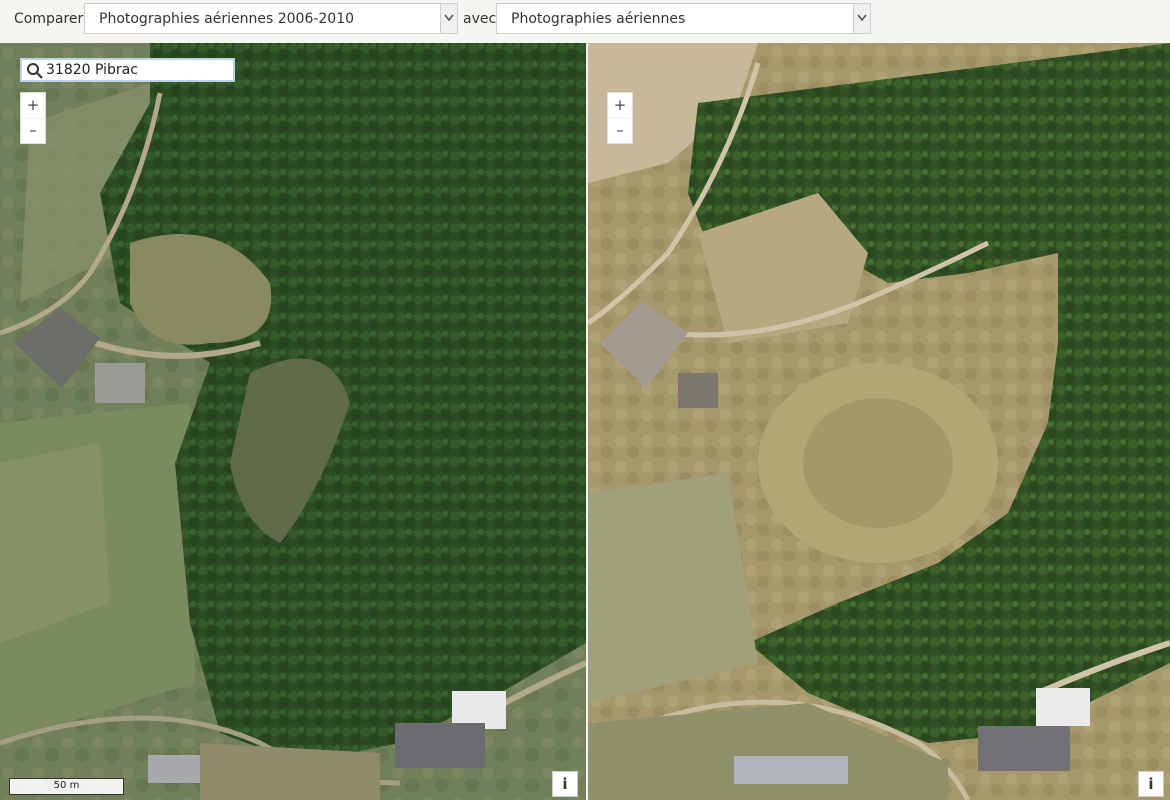  Describe the element at coordinates (35, 71) in the screenshot. I see `search-icon` at that location.